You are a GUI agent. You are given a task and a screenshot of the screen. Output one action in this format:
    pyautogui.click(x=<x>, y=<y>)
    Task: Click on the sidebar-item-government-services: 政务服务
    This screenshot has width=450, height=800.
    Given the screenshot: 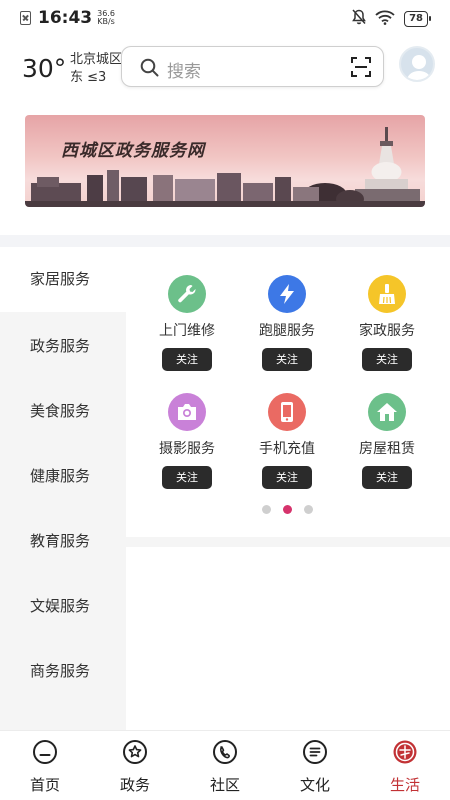 What is the action you would take?
    pyautogui.click(x=63, y=346)
    